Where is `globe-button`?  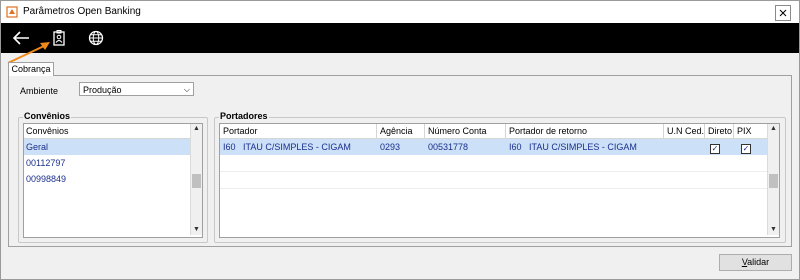
globe-button is located at coordinates (96, 38).